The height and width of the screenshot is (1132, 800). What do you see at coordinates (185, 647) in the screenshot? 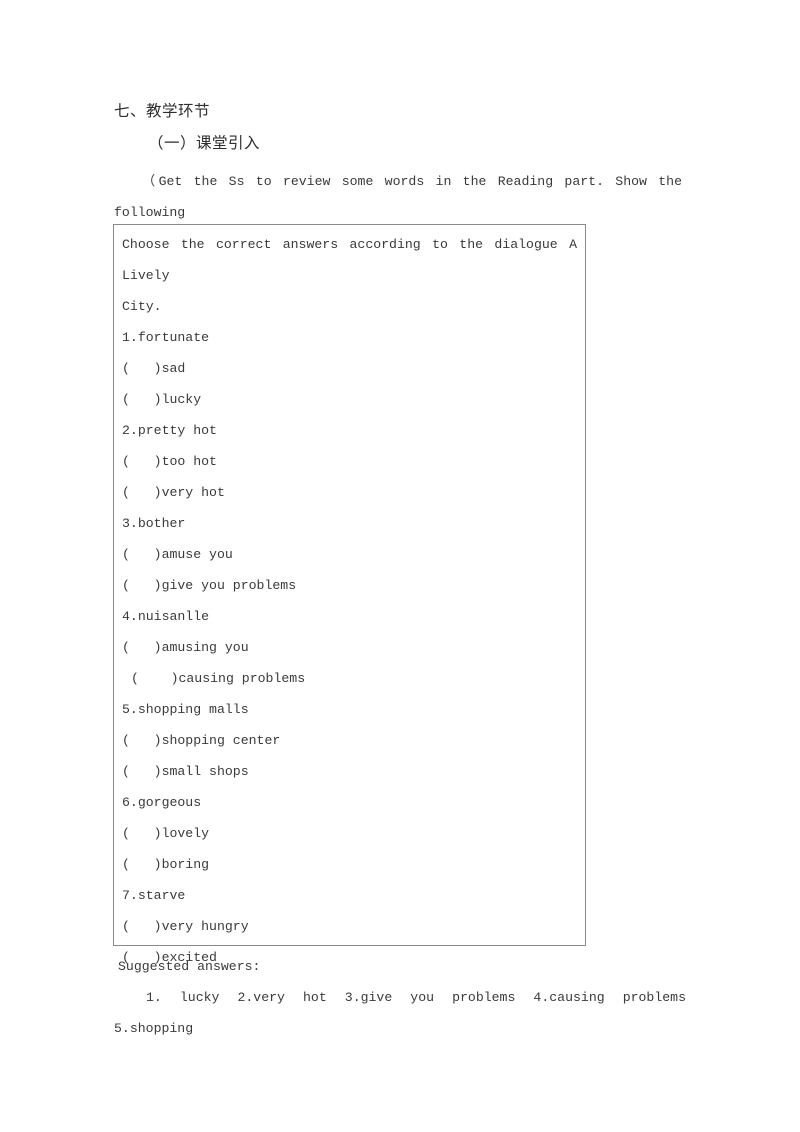
I see `exercise-line: ( )amusing you` at bounding box center [185, 647].